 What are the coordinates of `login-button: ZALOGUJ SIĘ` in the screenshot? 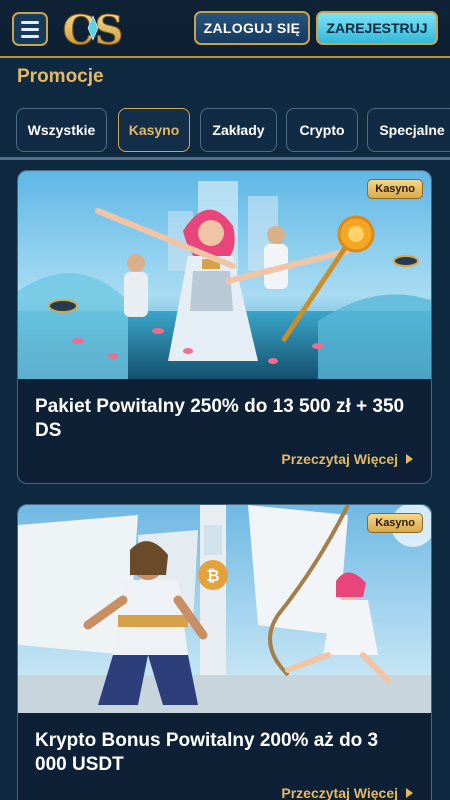 It's located at (252, 28).